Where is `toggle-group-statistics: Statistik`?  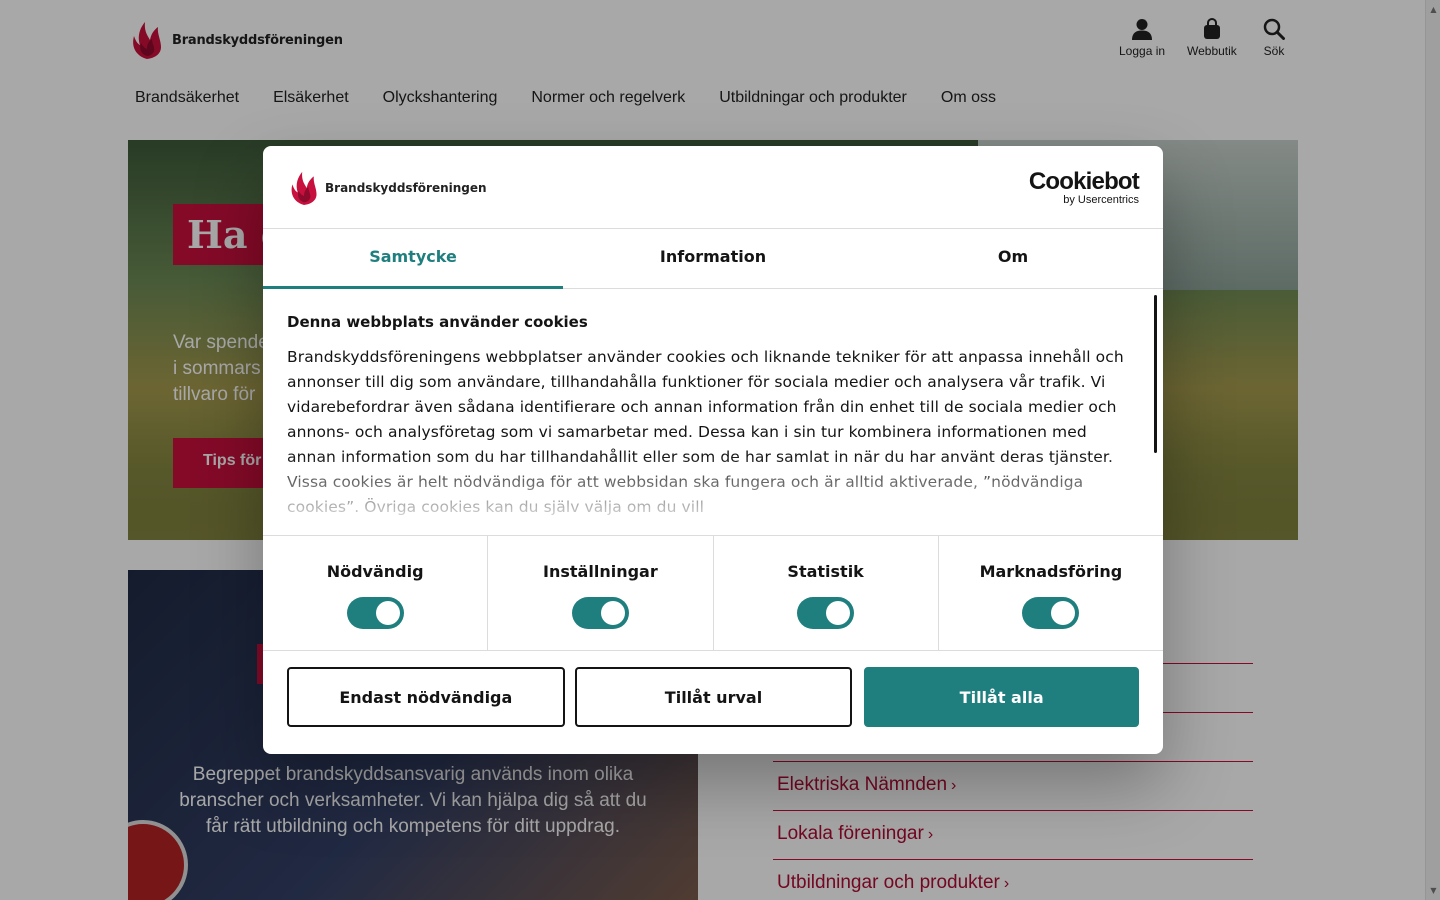 toggle-group-statistics: Statistik is located at coordinates (826, 593).